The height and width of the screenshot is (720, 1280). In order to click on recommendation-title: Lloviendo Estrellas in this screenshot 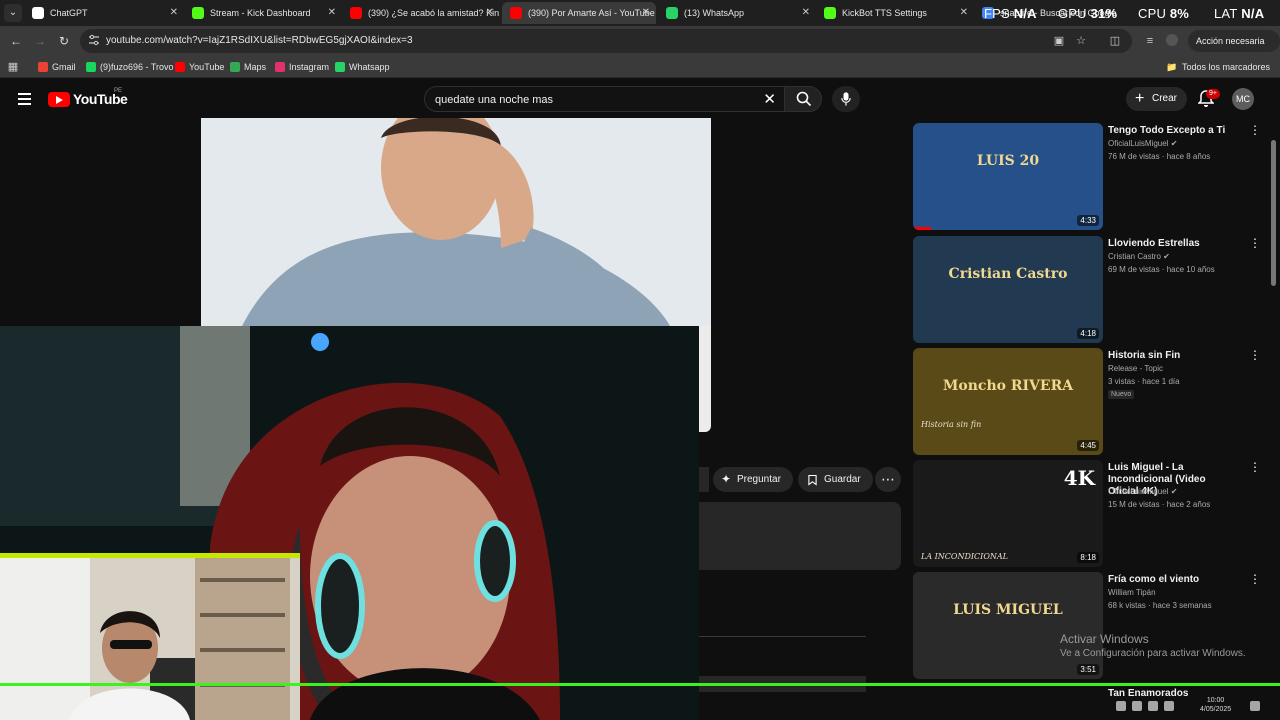, I will do `click(1173, 244)`.